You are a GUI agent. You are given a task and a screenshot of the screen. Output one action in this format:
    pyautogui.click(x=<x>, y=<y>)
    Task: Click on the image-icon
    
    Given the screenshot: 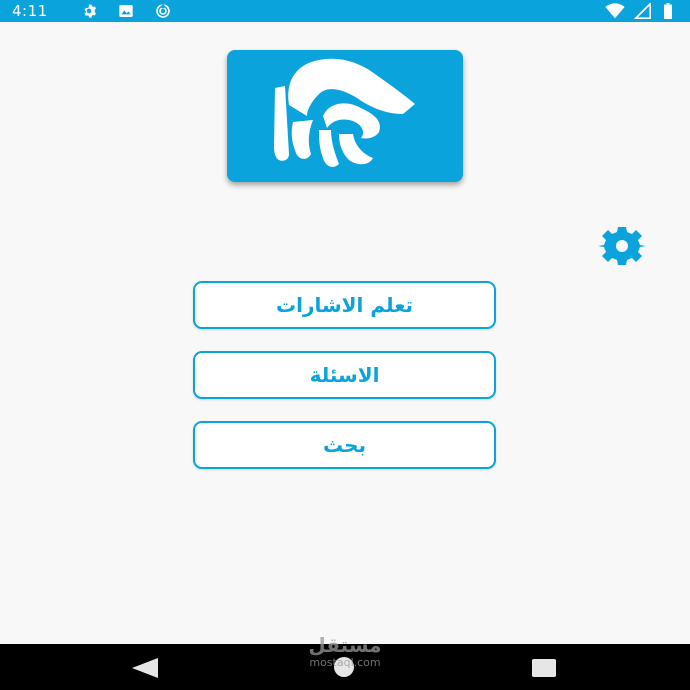 What is the action you would take?
    pyautogui.click(x=126, y=11)
    